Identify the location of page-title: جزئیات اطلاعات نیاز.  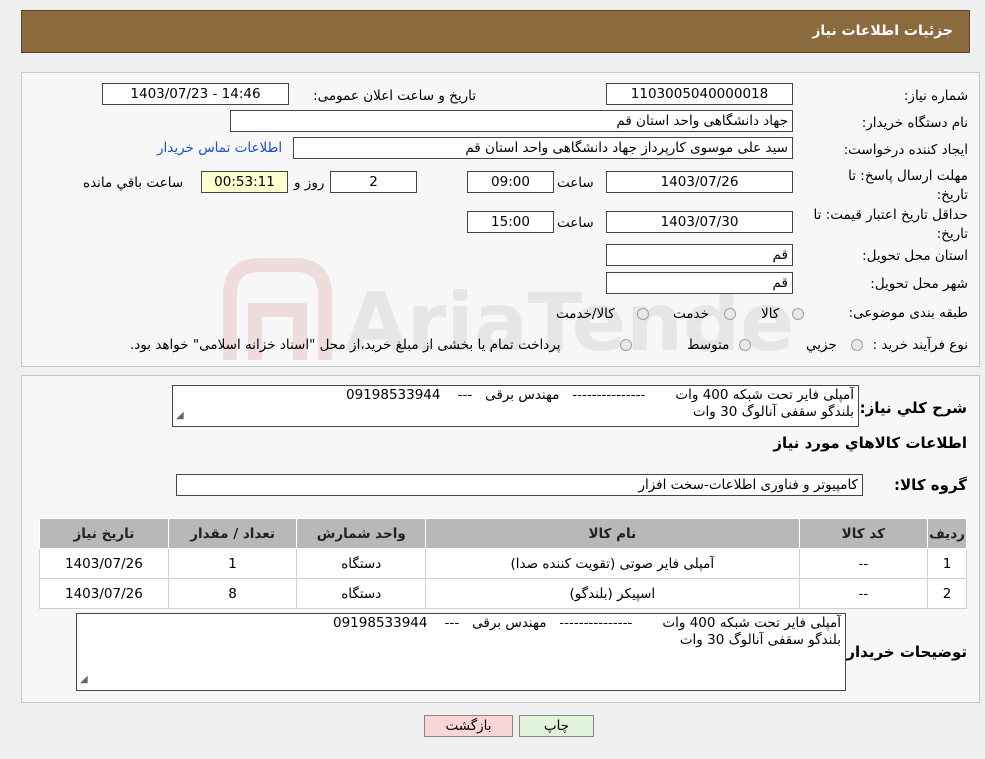
(882, 31).